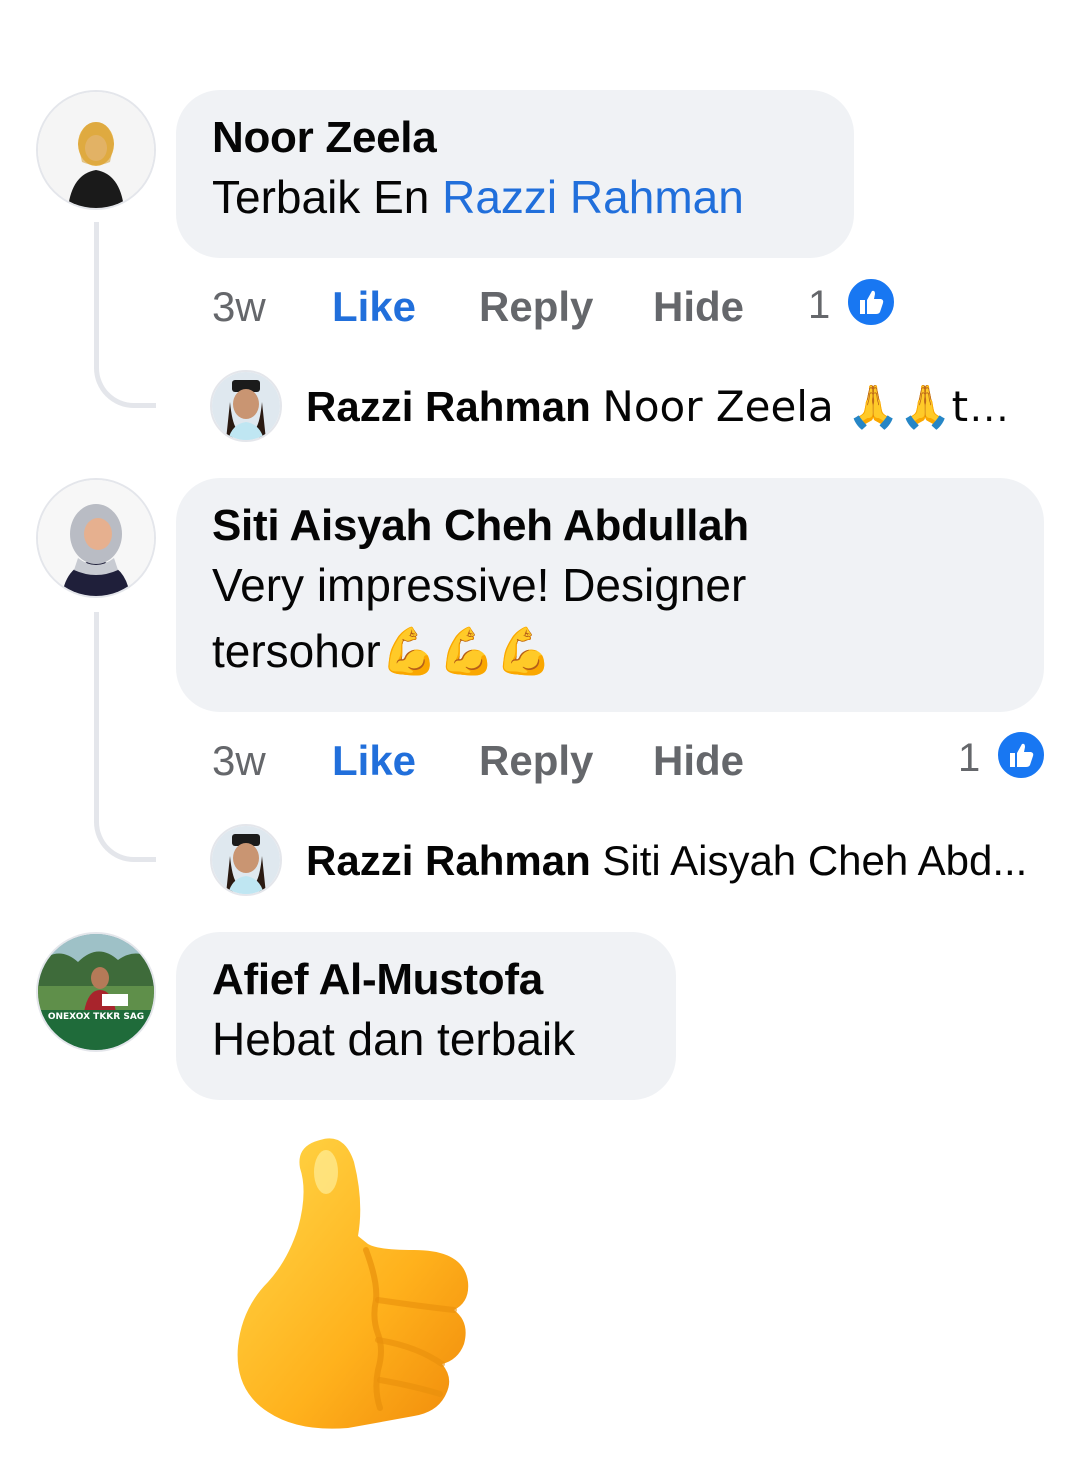 The image size is (1080, 1483). What do you see at coordinates (327, 197) in the screenshot?
I see `comment-text-plain: Terbaik En` at bounding box center [327, 197].